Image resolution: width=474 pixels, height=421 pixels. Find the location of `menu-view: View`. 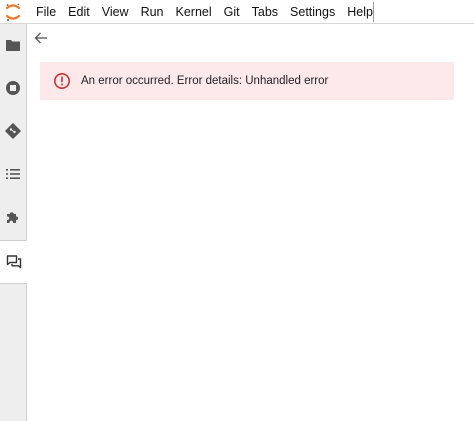

menu-view: View is located at coordinates (115, 12).